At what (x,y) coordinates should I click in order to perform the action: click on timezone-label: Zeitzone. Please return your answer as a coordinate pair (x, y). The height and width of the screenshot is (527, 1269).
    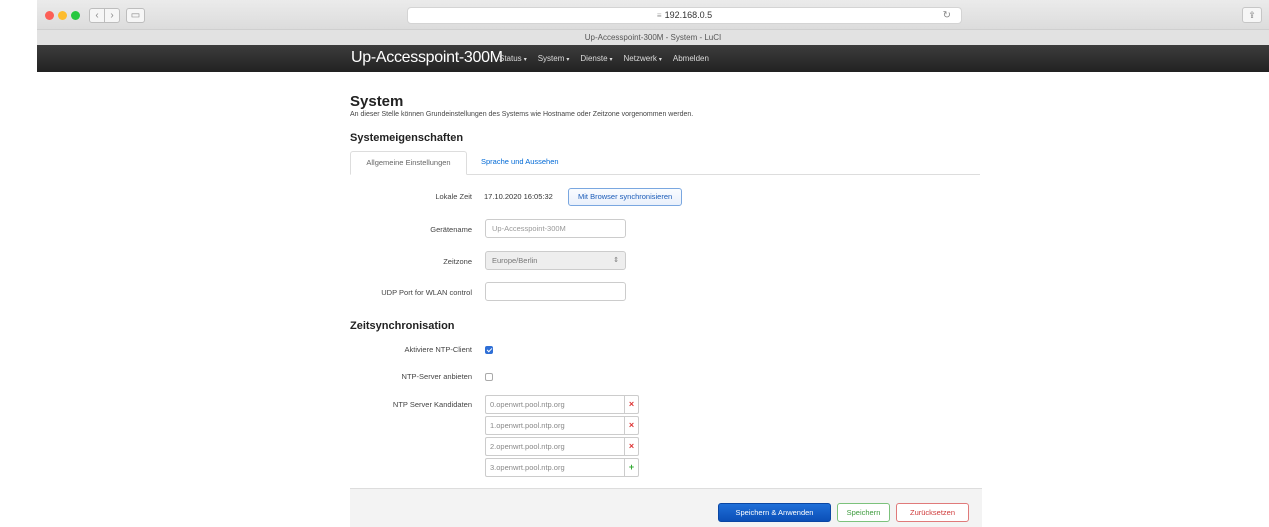
    Looking at the image, I should click on (457, 261).